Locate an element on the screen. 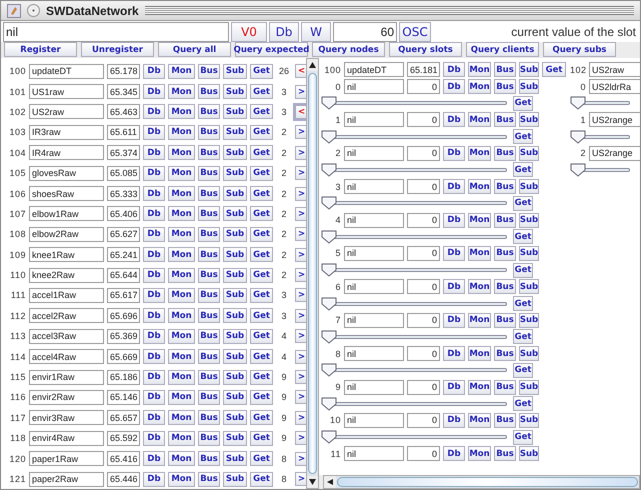  toolbar-button: V0 is located at coordinates (249, 32).